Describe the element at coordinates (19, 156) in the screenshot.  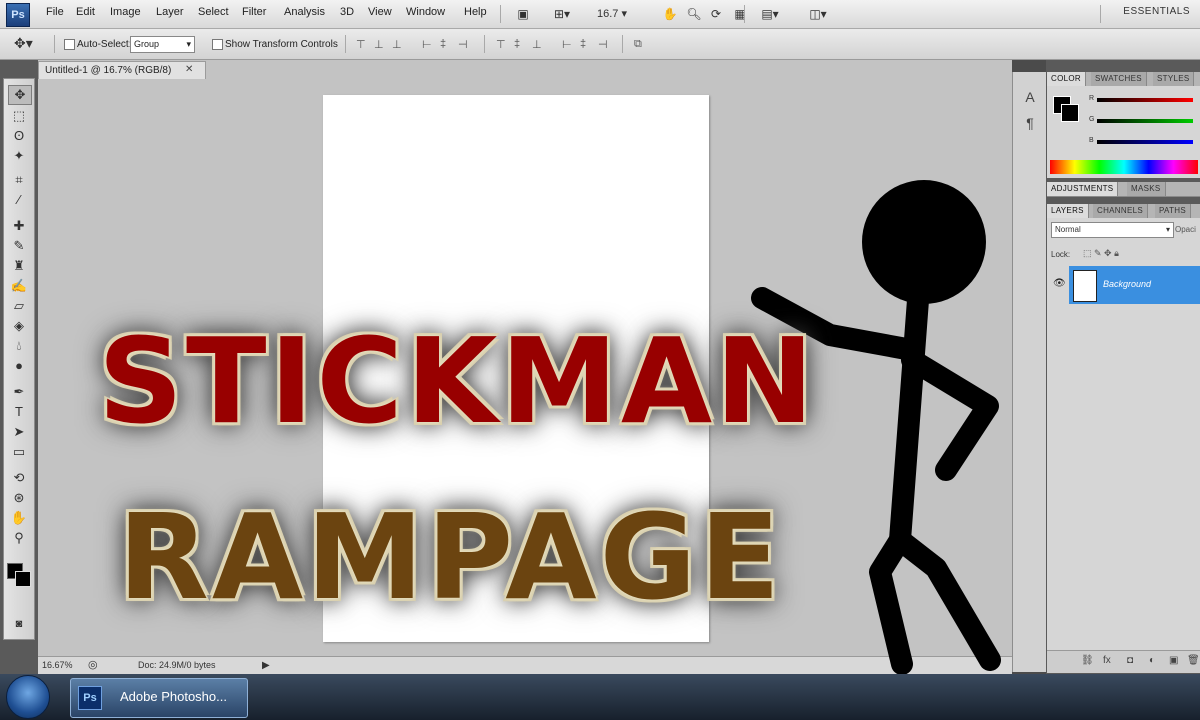
I see `magic-wand-tool-icon: ✦` at that location.